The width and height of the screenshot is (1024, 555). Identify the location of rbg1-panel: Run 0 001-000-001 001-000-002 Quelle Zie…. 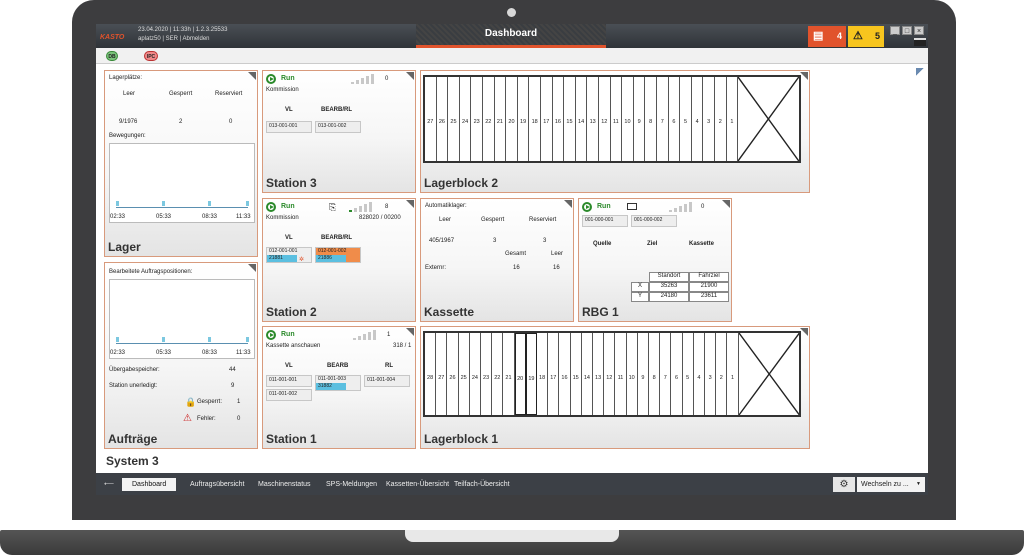
(655, 260).